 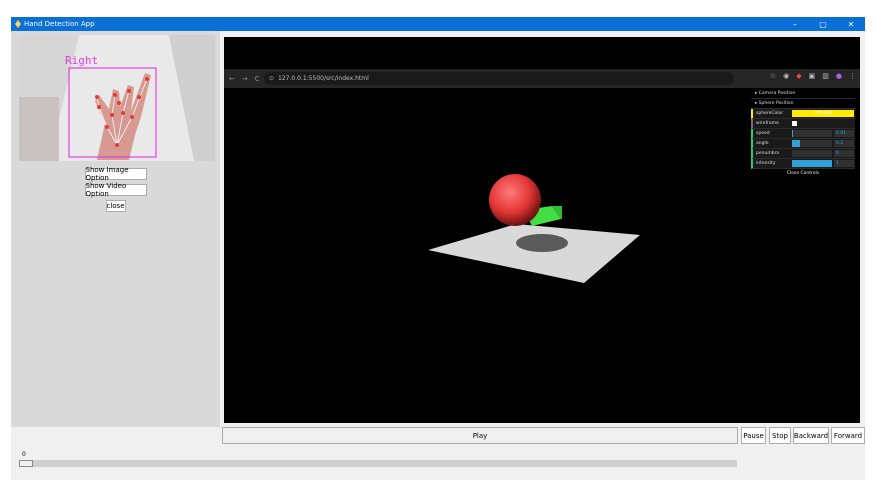 I want to click on gui-number-field: 0, so click(x=844, y=153).